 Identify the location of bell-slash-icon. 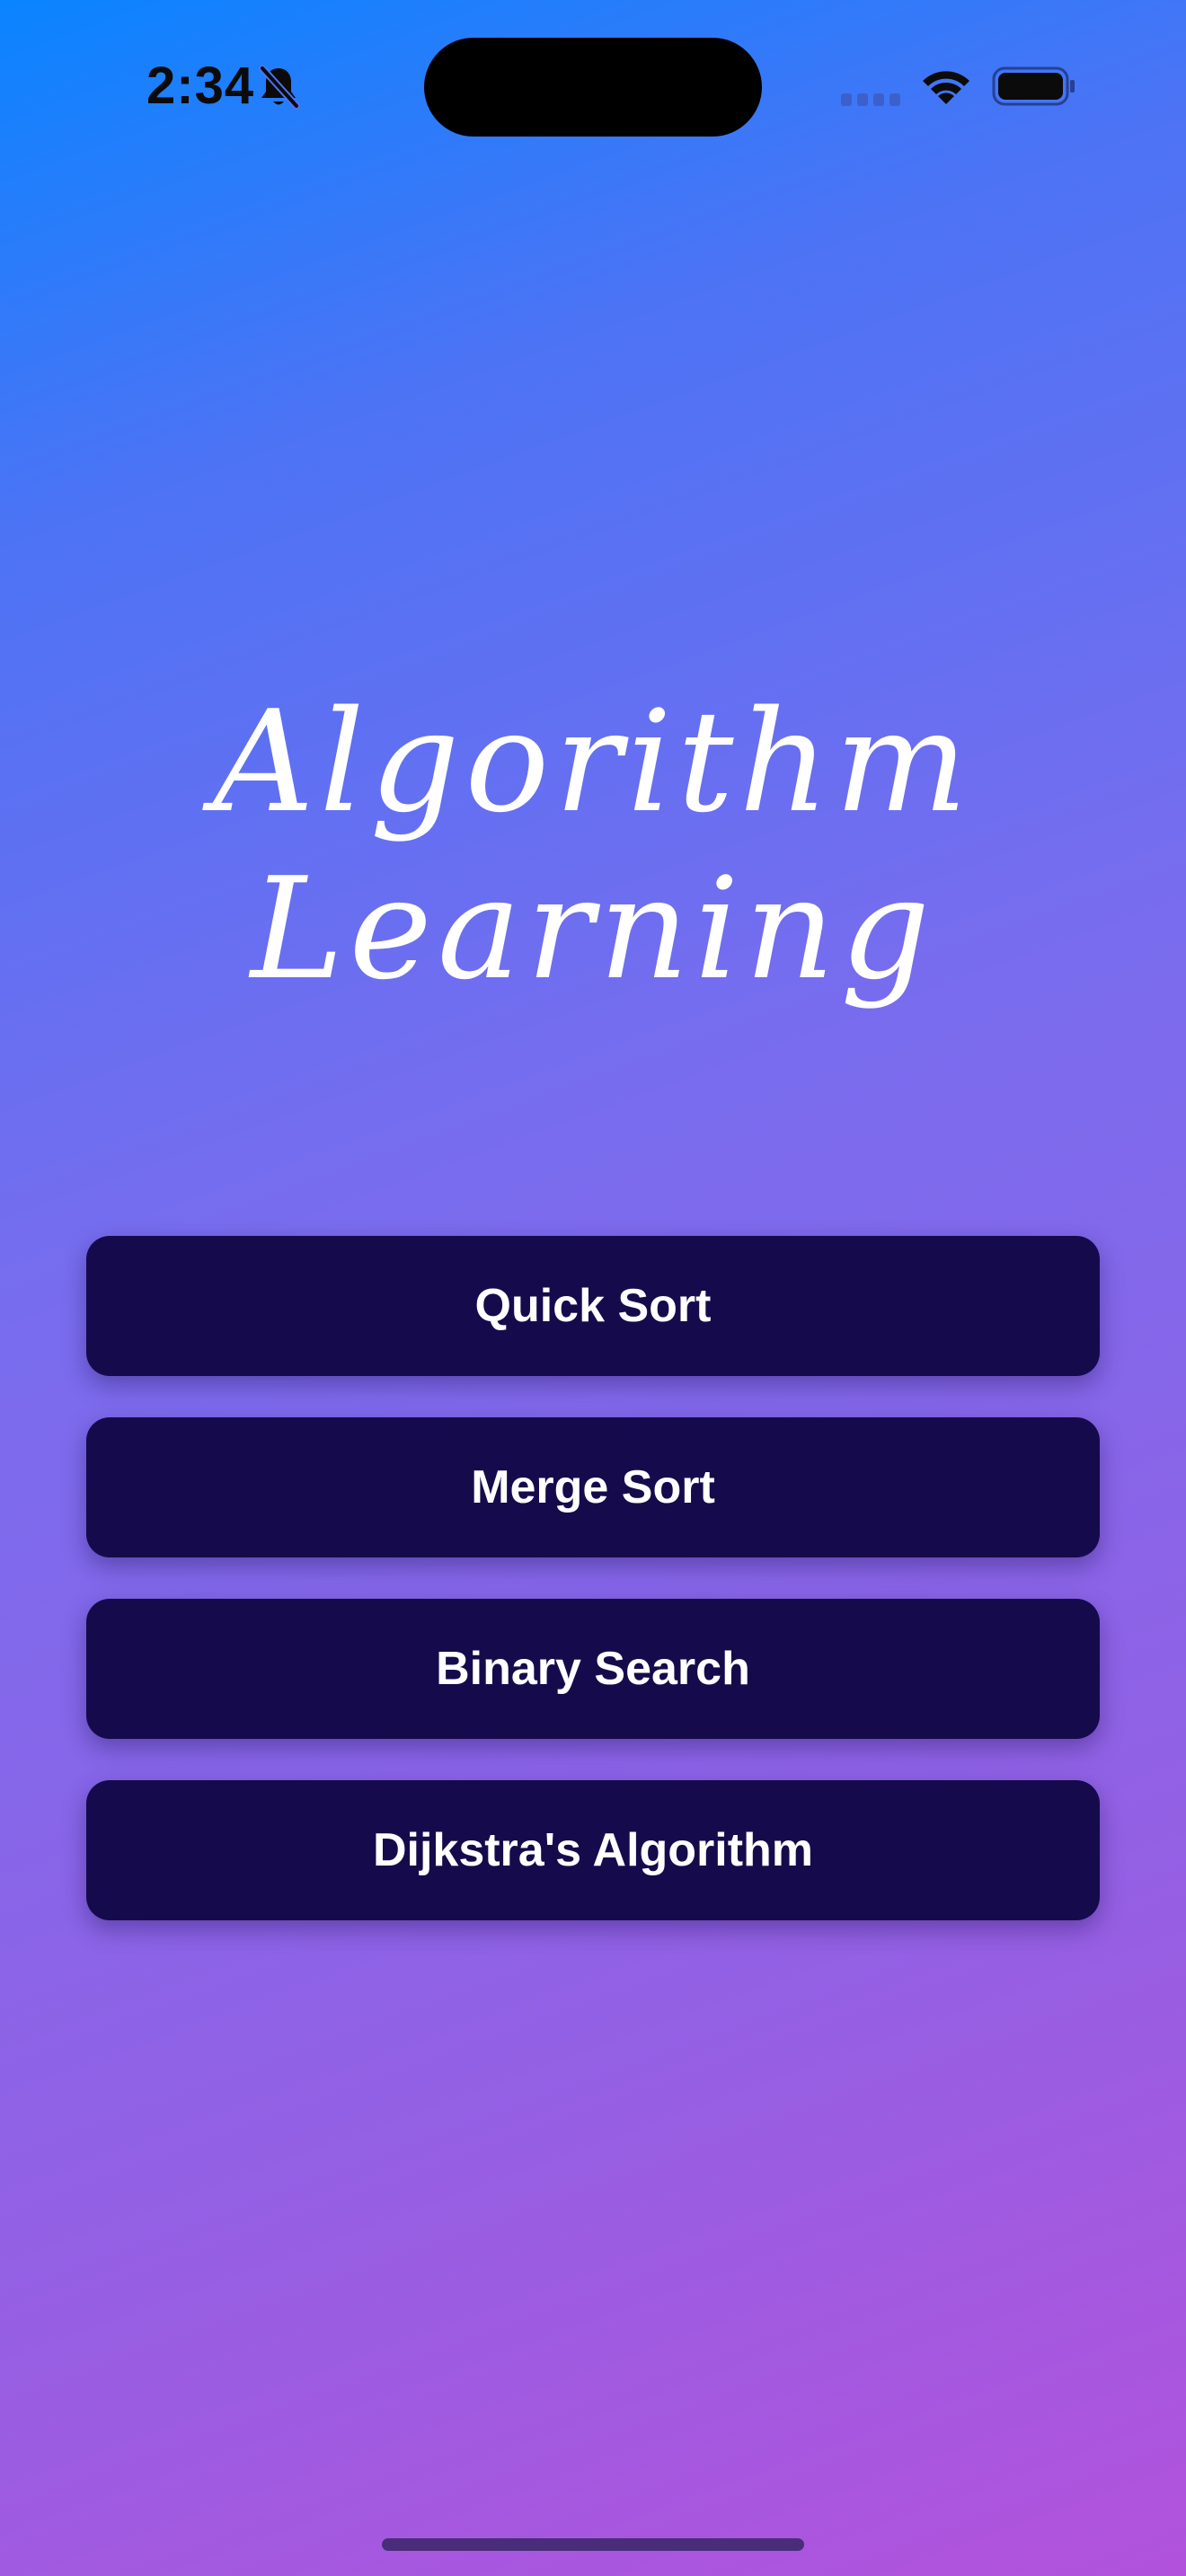
(279, 87).